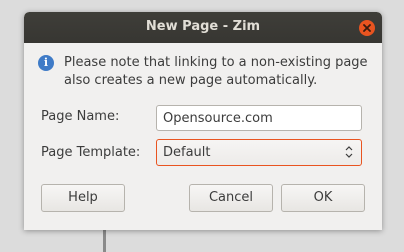 Image resolution: width=404 pixels, height=252 pixels. Describe the element at coordinates (323, 198) in the screenshot. I see `ok-button: OK` at that location.